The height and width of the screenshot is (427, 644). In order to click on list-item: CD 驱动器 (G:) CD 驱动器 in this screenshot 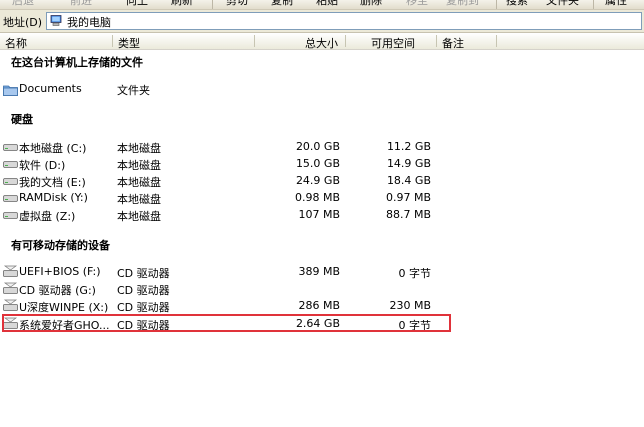, I will do `click(322, 289)`.